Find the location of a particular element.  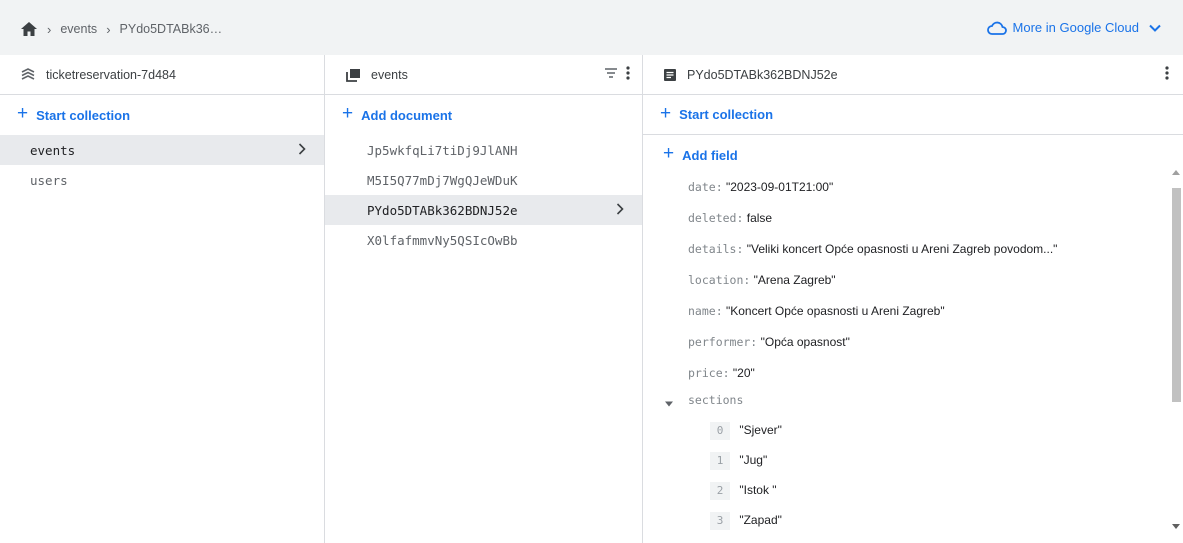

array-index: 1 is located at coordinates (720, 461).